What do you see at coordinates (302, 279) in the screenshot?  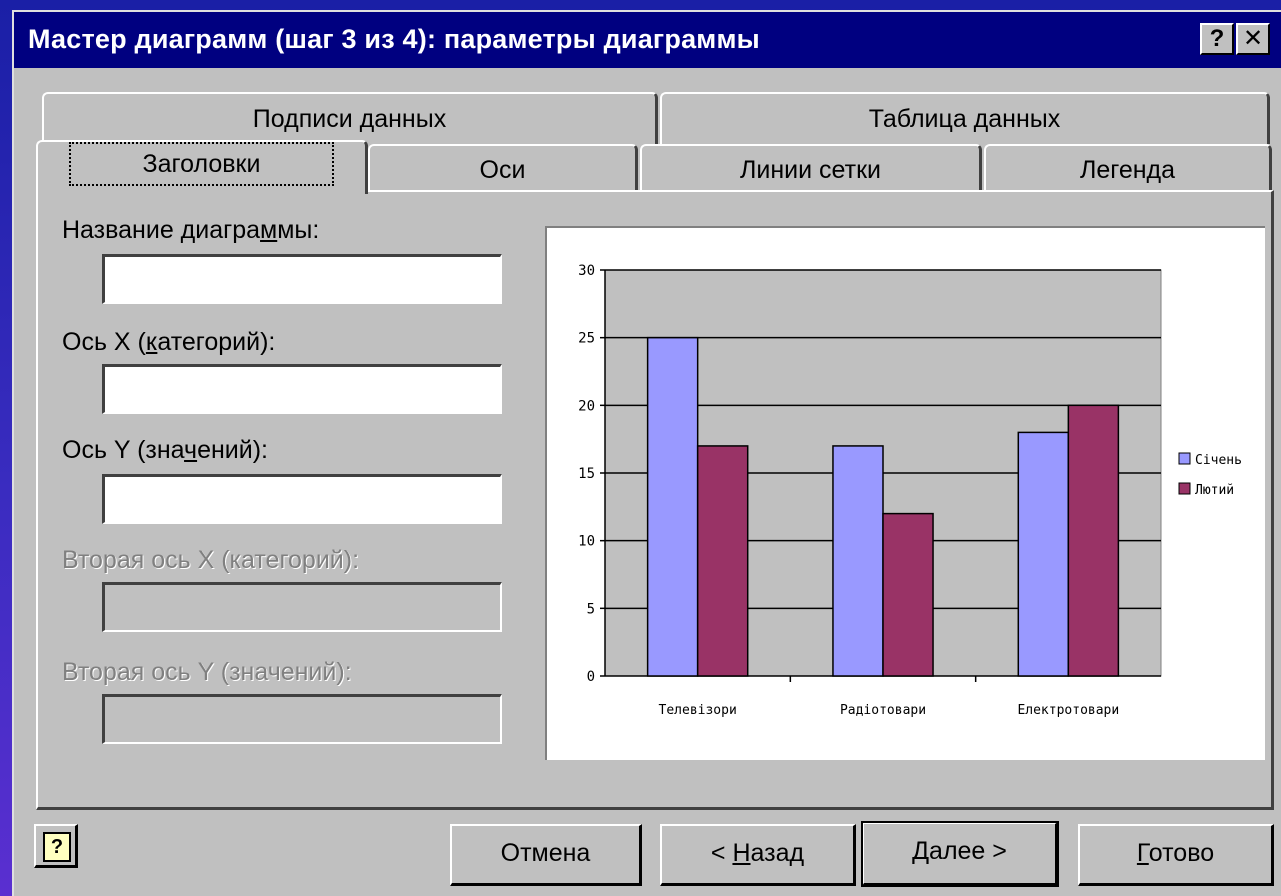 I see `chart-title-field` at bounding box center [302, 279].